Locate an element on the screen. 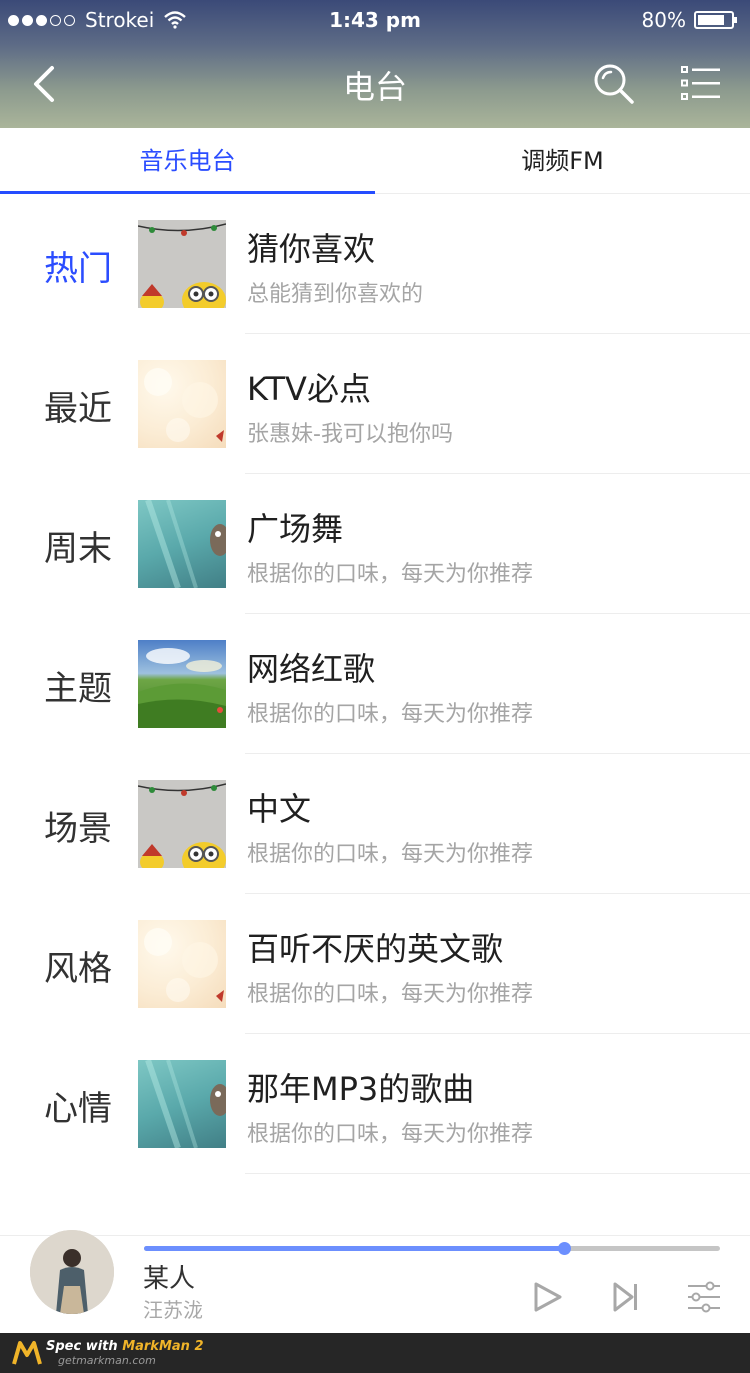 The height and width of the screenshot is (1373, 750). list-item: 主题 网络红歌 根据你的口味，每天为你推荐 is located at coordinates (375, 684).